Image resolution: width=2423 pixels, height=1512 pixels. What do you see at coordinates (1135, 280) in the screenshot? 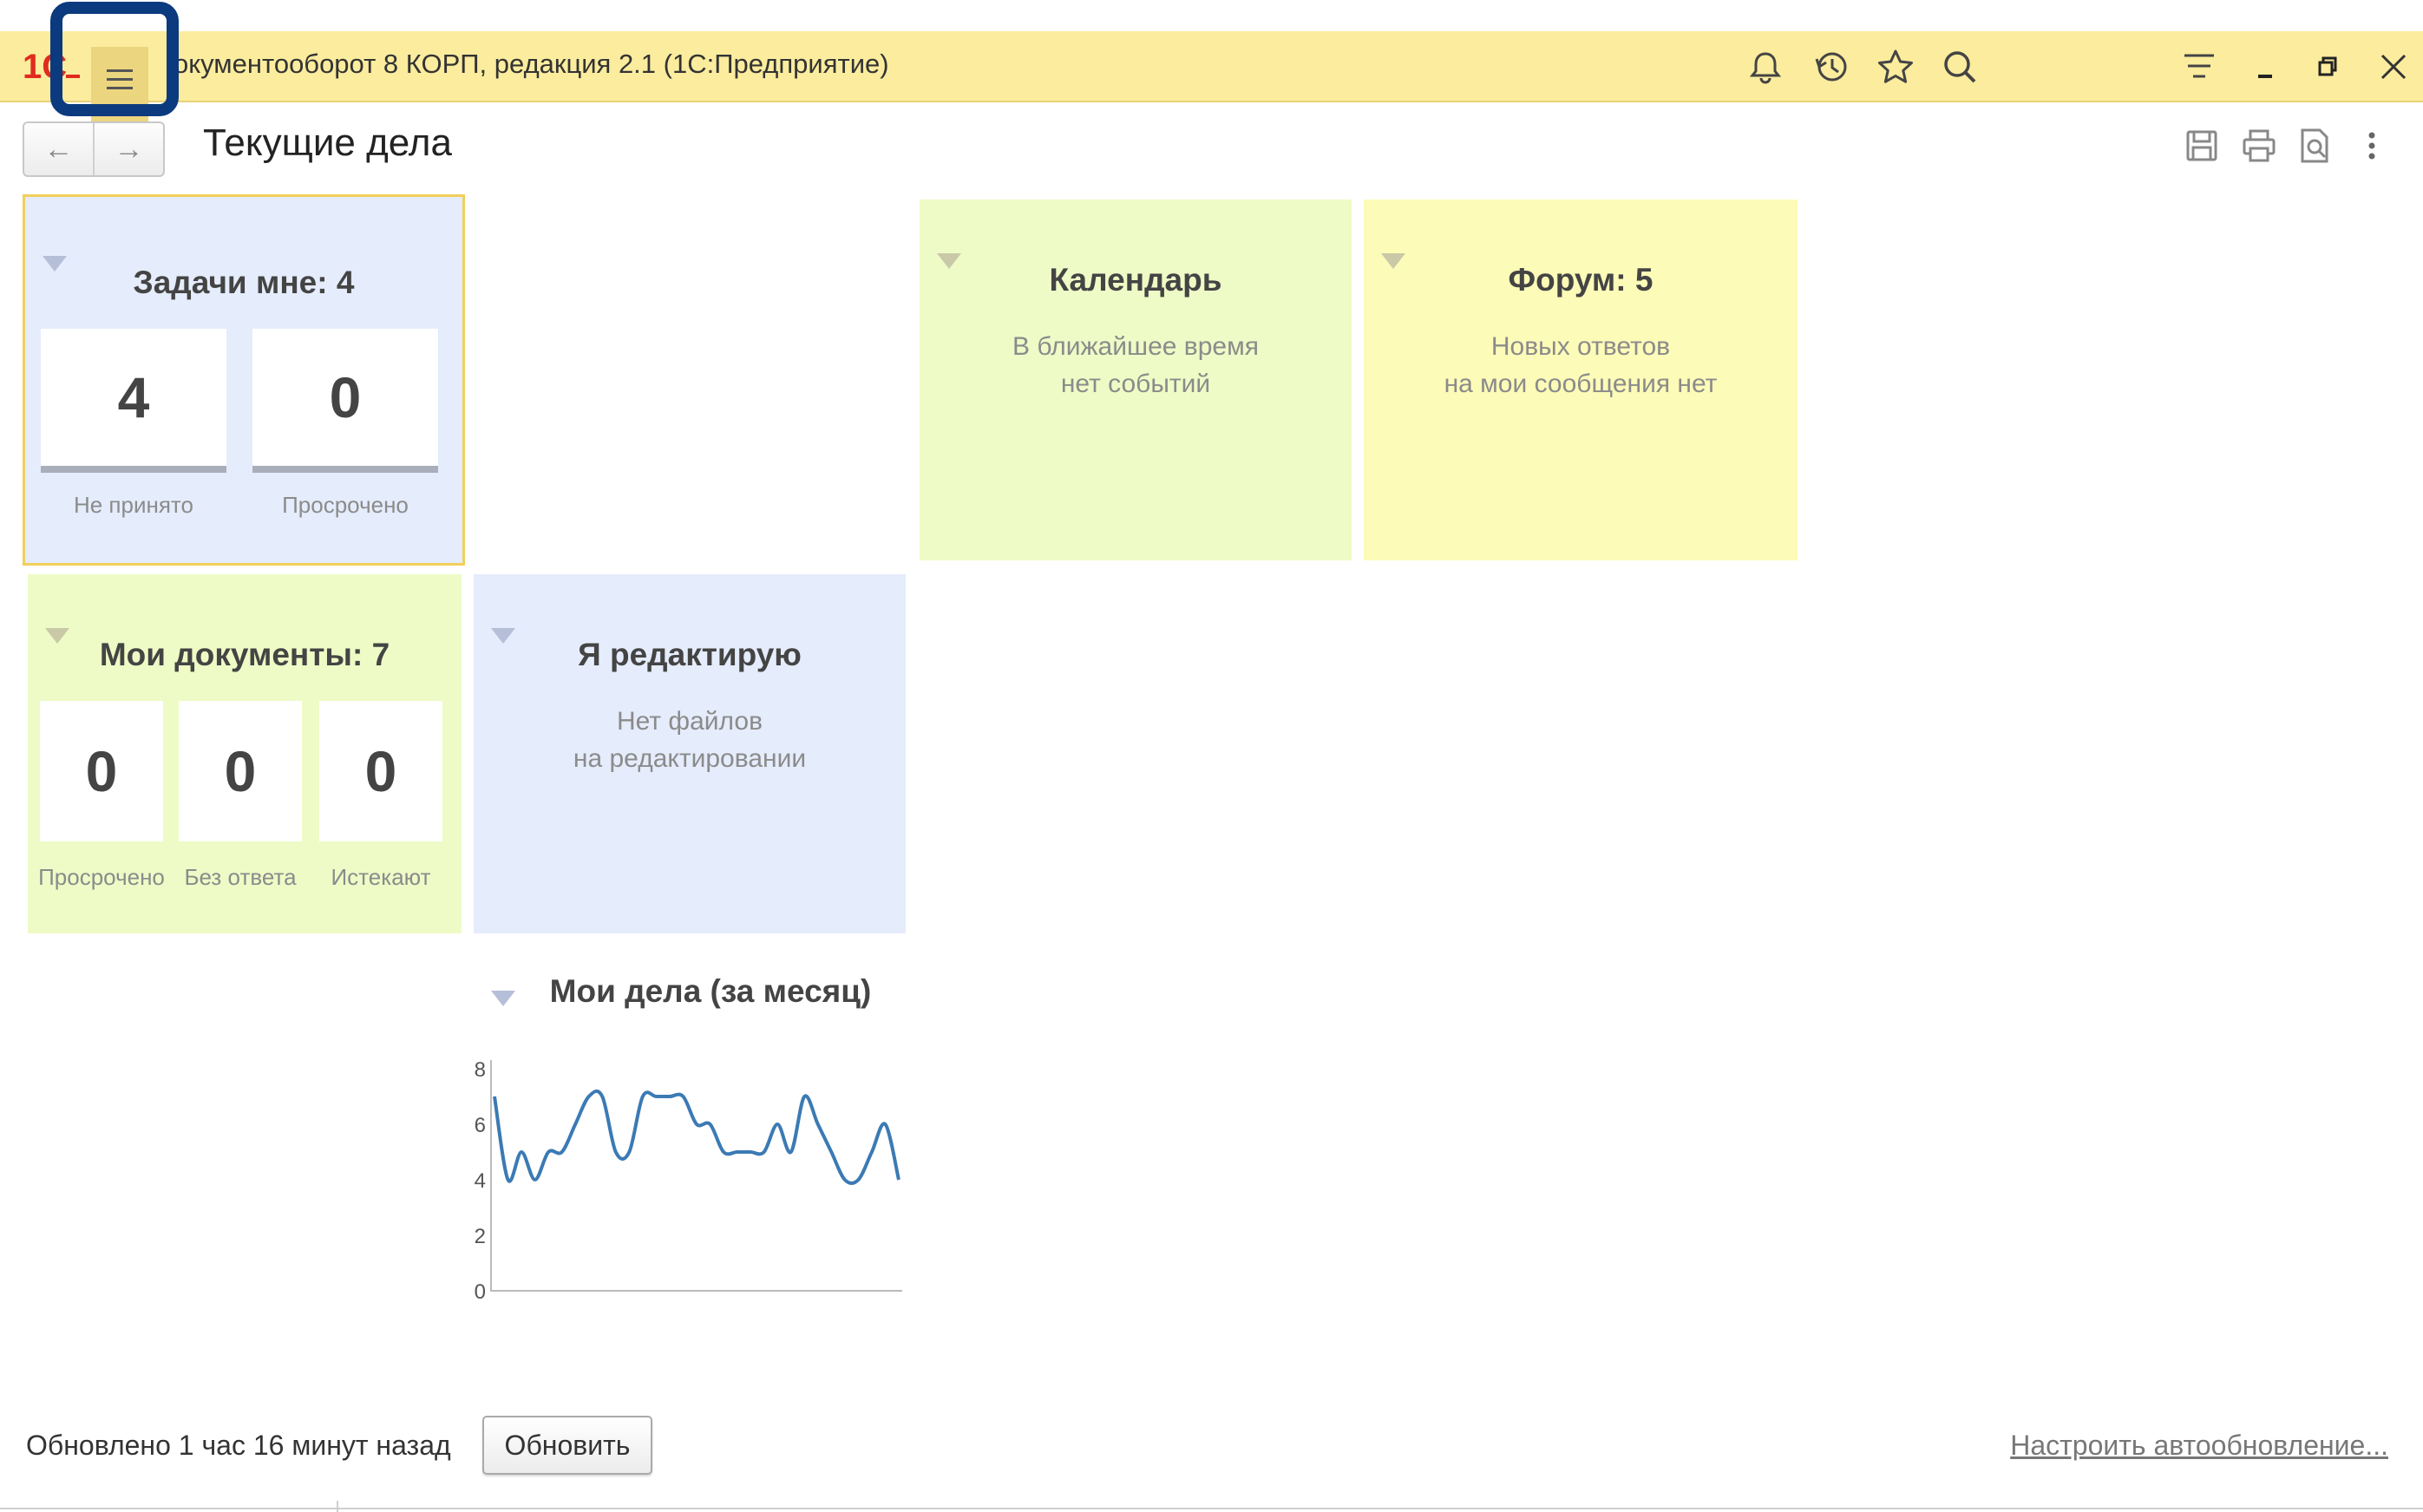
I see `tile-title: Календарь` at bounding box center [1135, 280].